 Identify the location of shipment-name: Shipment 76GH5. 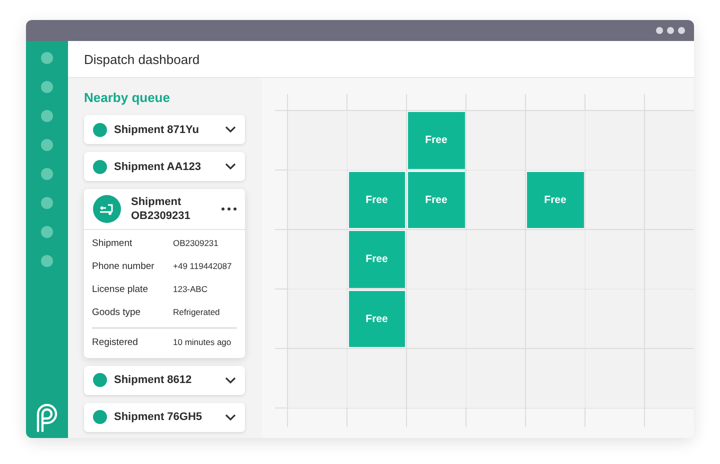
(159, 417).